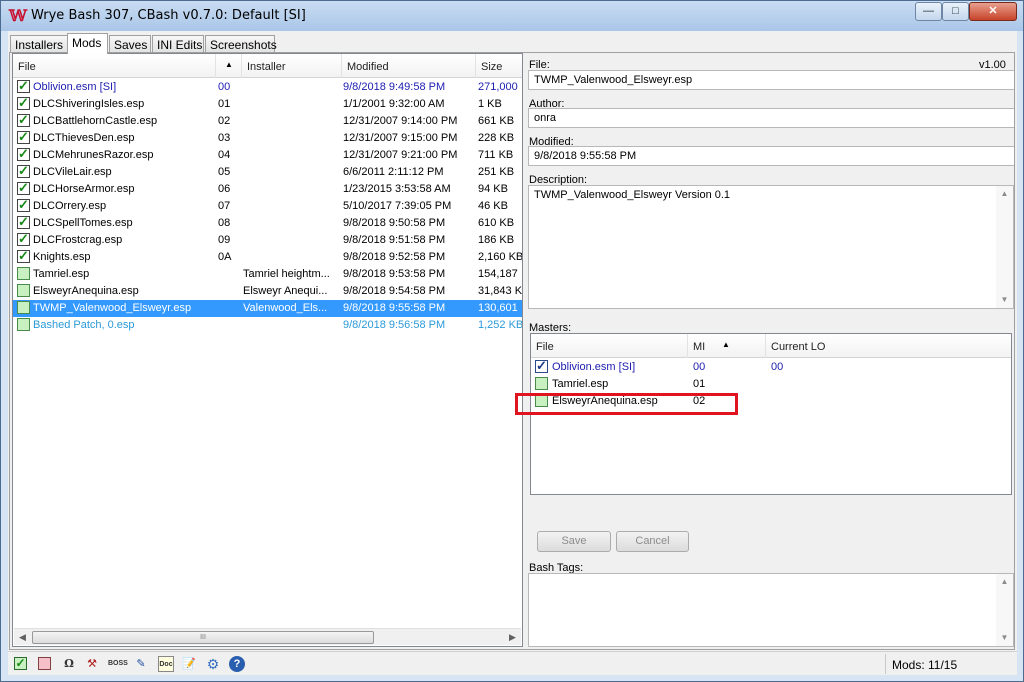 This screenshot has height=682, width=1024. Describe the element at coordinates (394, 104) in the screenshot. I see `mod-modified: 1/1/2001 9:32:00 AM` at that location.